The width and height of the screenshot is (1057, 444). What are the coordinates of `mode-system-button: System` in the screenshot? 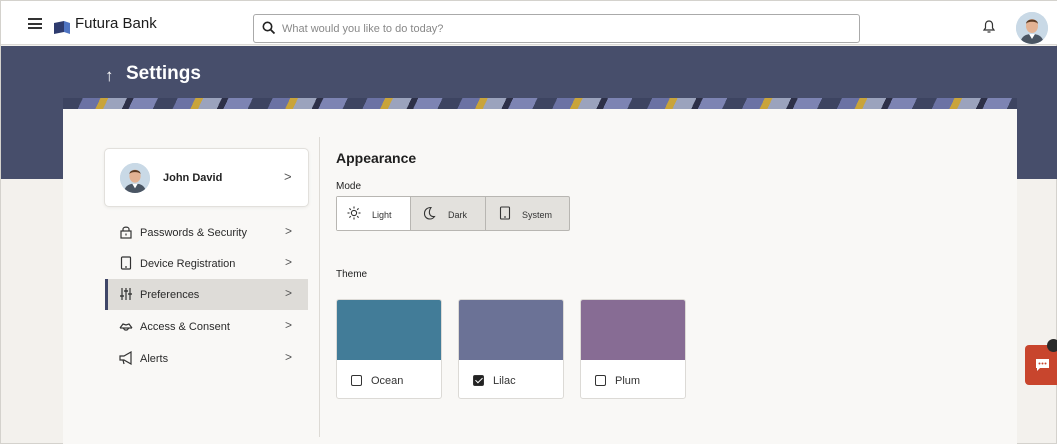 It's located at (527, 213).